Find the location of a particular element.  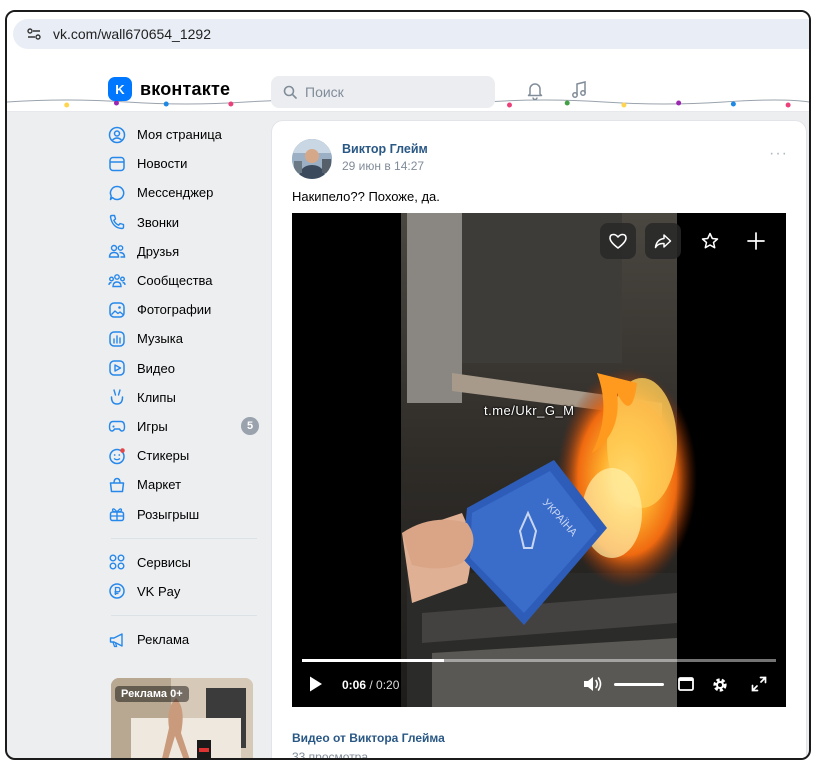

sidebar-item-label: Новости is located at coordinates (162, 164).